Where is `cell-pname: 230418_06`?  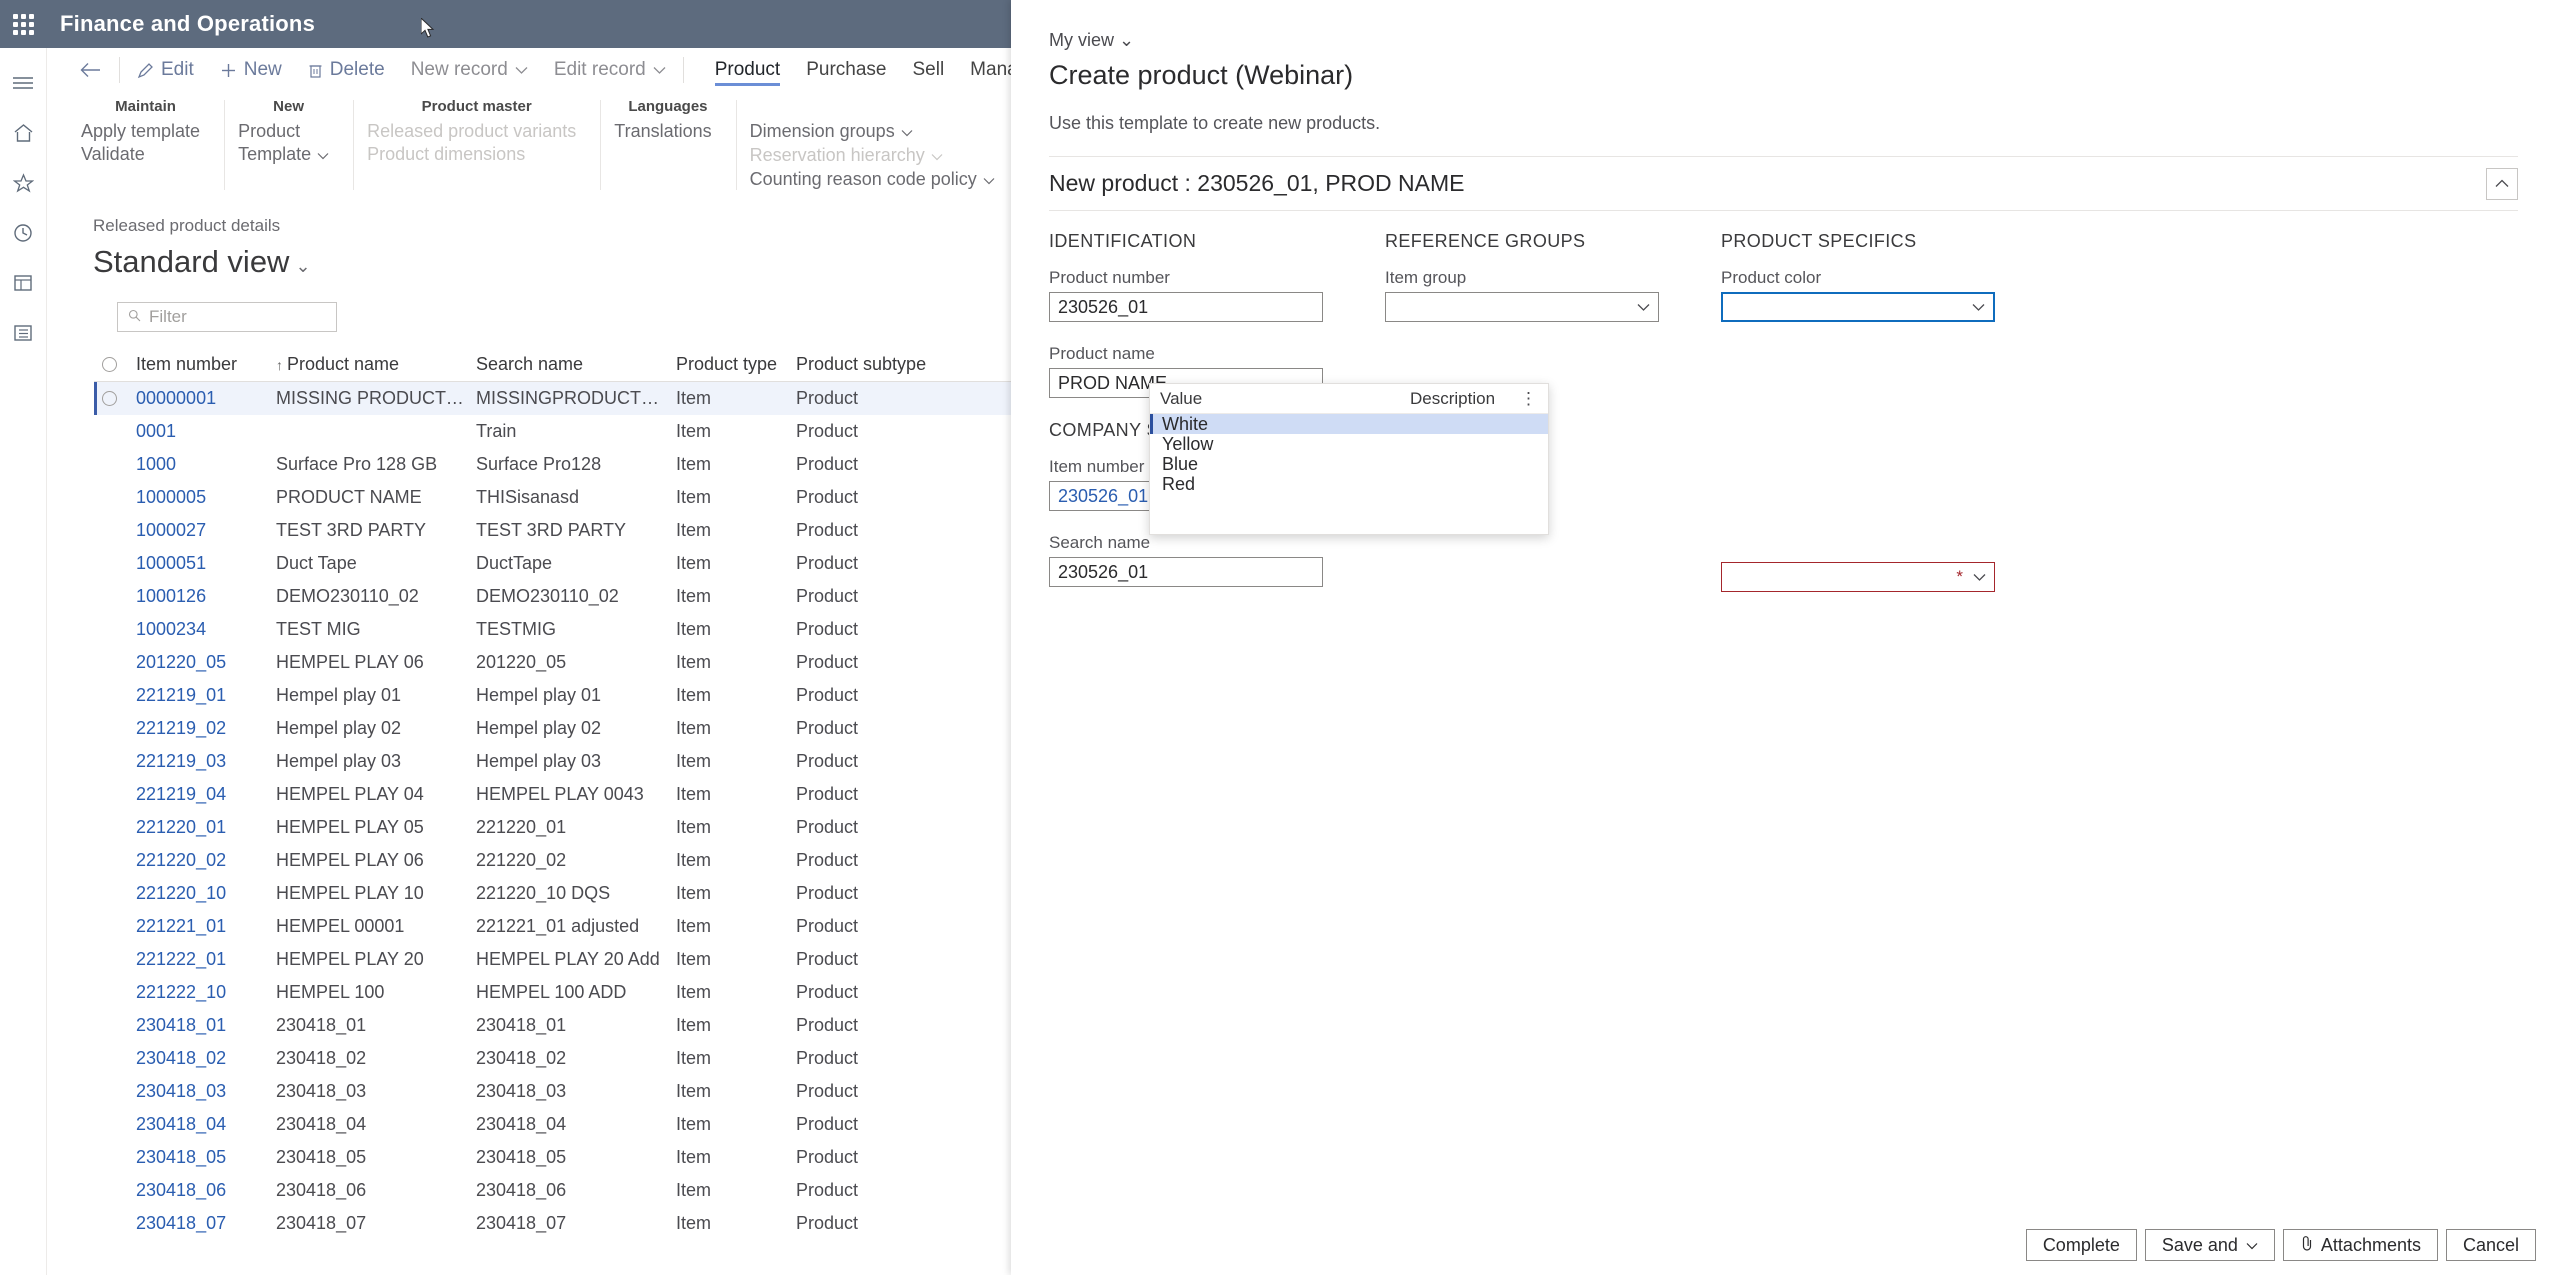
cell-pname: 230418_06 is located at coordinates (321, 1190).